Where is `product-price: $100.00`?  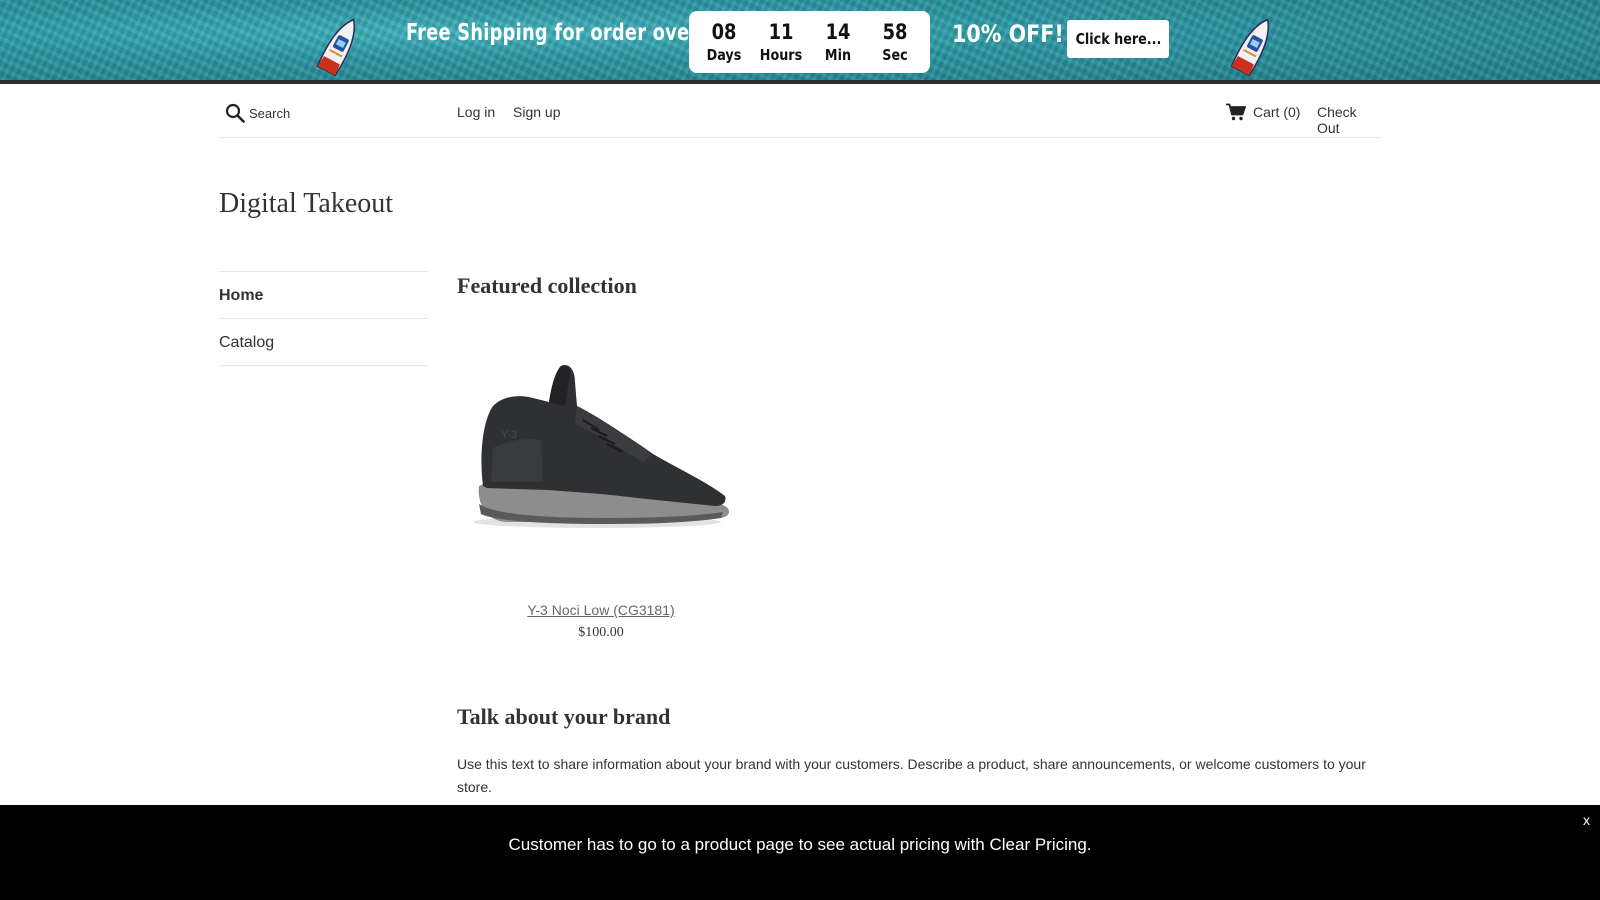
product-price: $100.00 is located at coordinates (601, 632).